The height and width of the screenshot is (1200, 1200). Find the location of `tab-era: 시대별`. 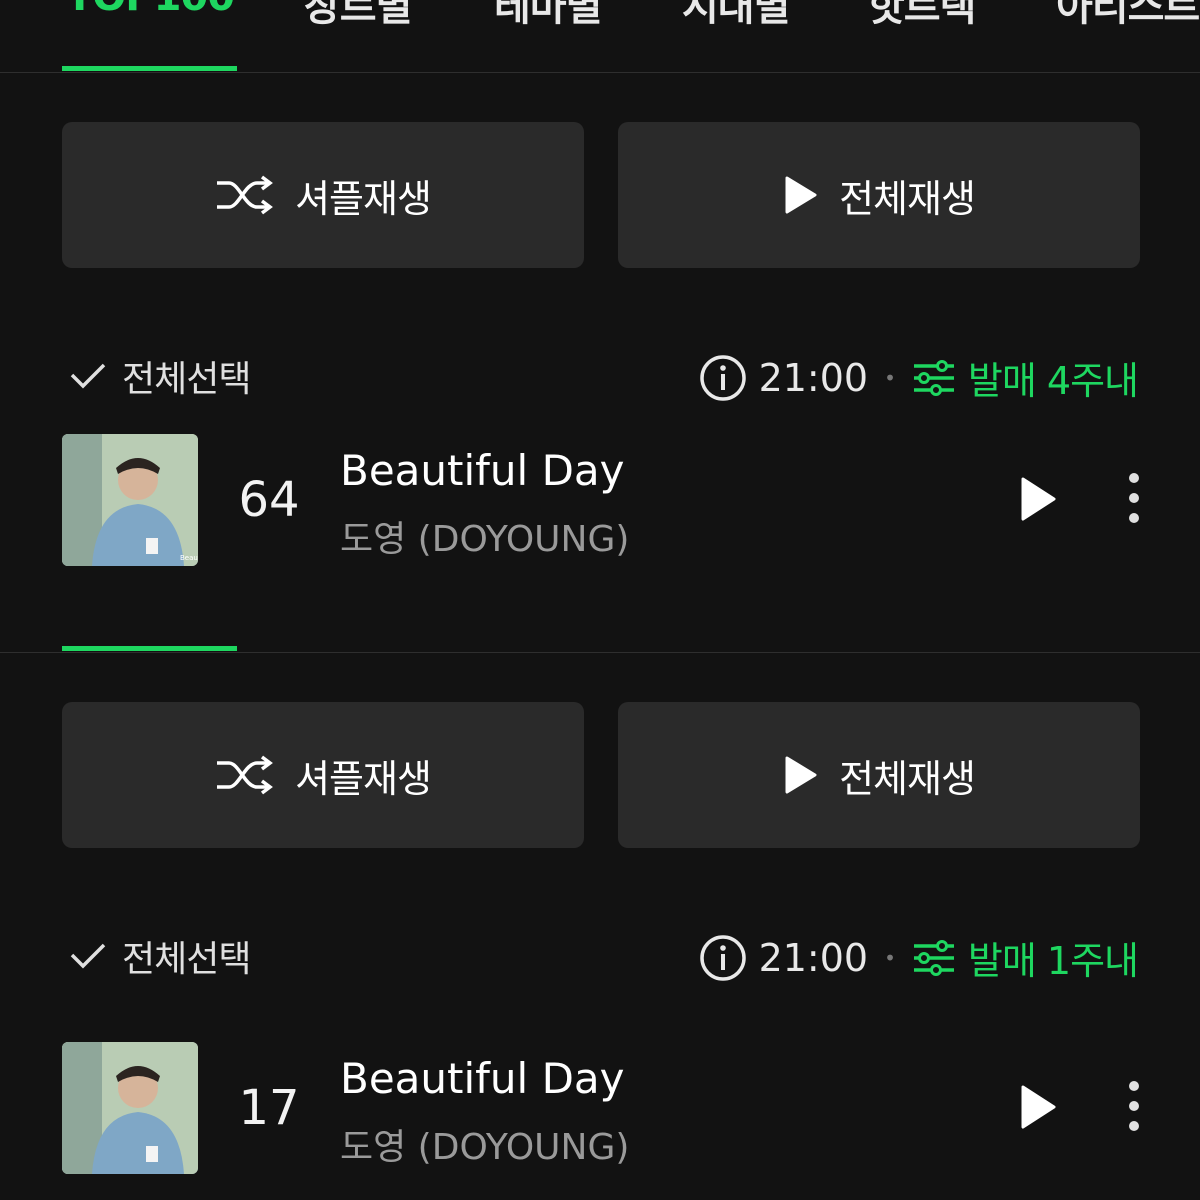

tab-era: 시대별 is located at coordinates (736, 16).